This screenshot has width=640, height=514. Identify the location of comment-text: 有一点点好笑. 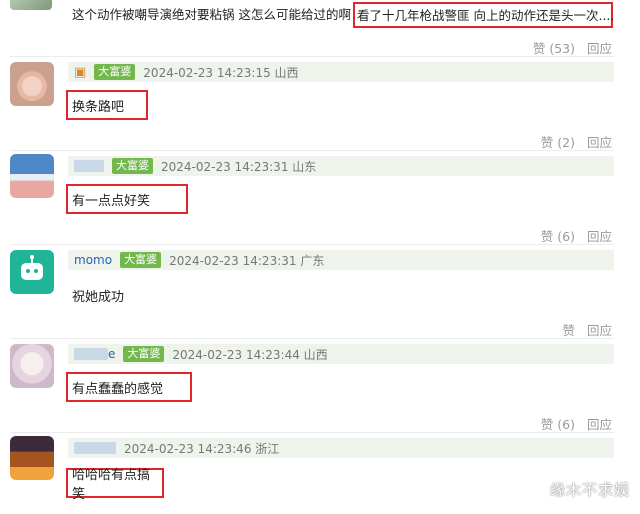
(111, 201).